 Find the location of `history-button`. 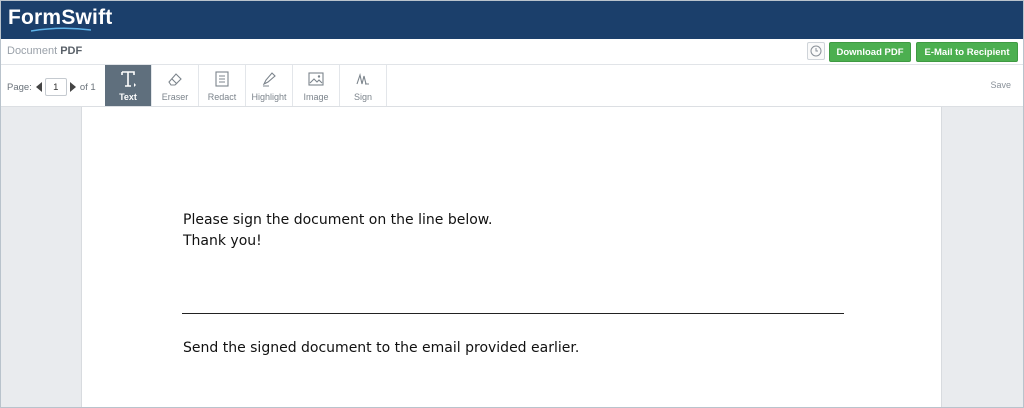

history-button is located at coordinates (816, 51).